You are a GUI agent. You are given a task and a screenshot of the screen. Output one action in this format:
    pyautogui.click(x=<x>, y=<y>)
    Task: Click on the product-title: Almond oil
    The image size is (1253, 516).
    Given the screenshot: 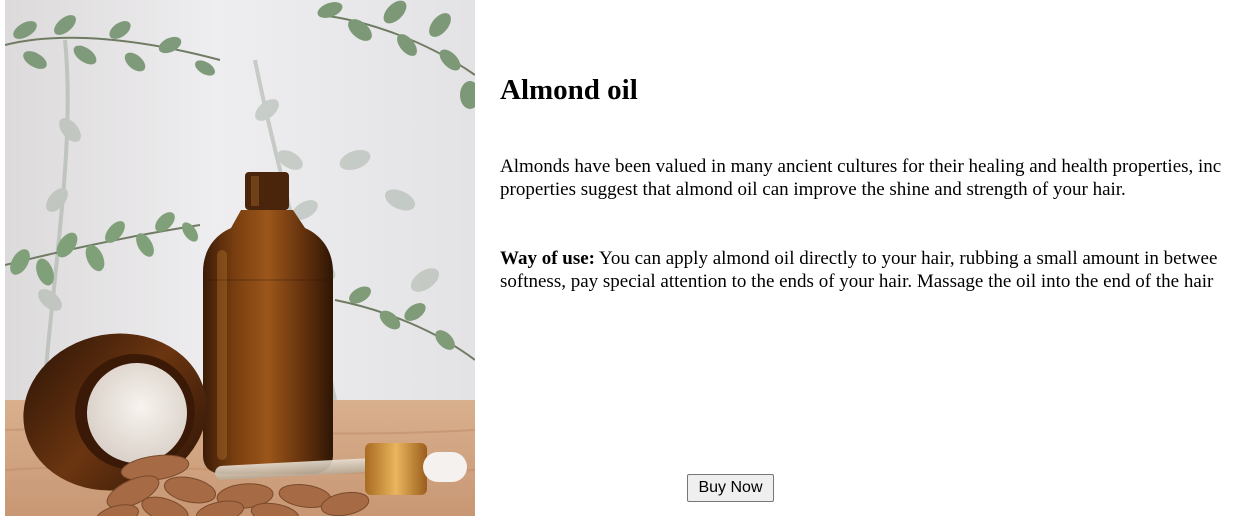 What is the action you would take?
    pyautogui.click(x=569, y=90)
    